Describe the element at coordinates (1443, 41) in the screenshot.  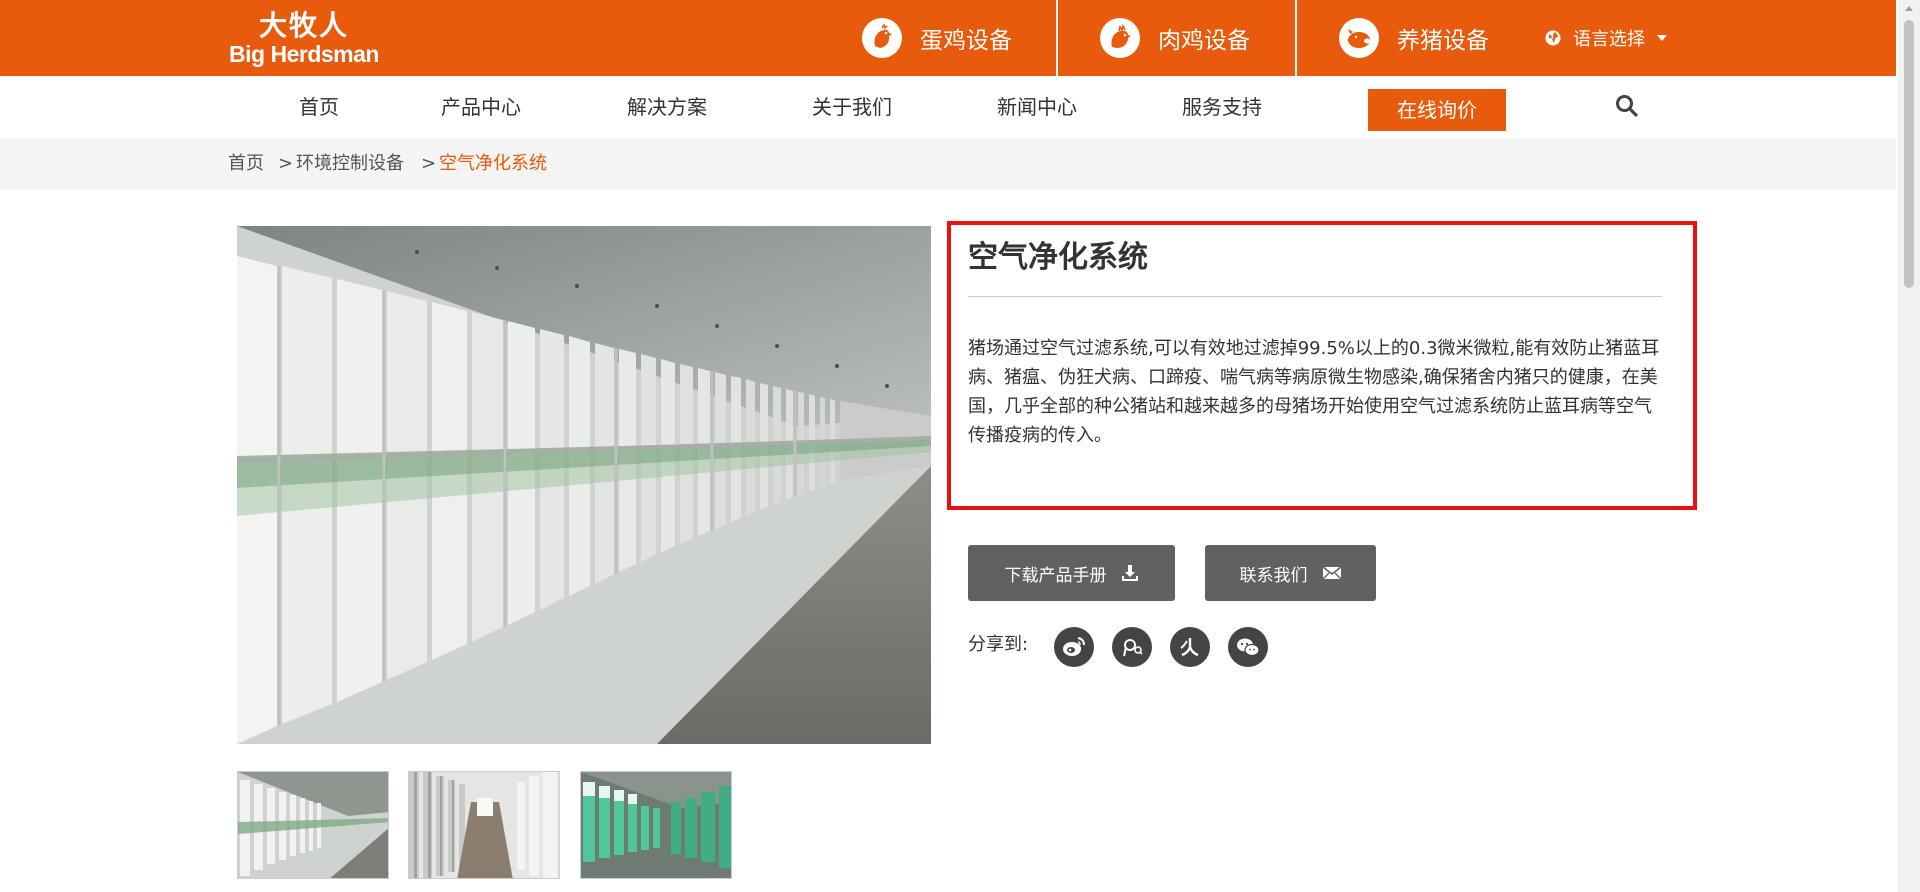
I see `category-label: 养猪设备` at that location.